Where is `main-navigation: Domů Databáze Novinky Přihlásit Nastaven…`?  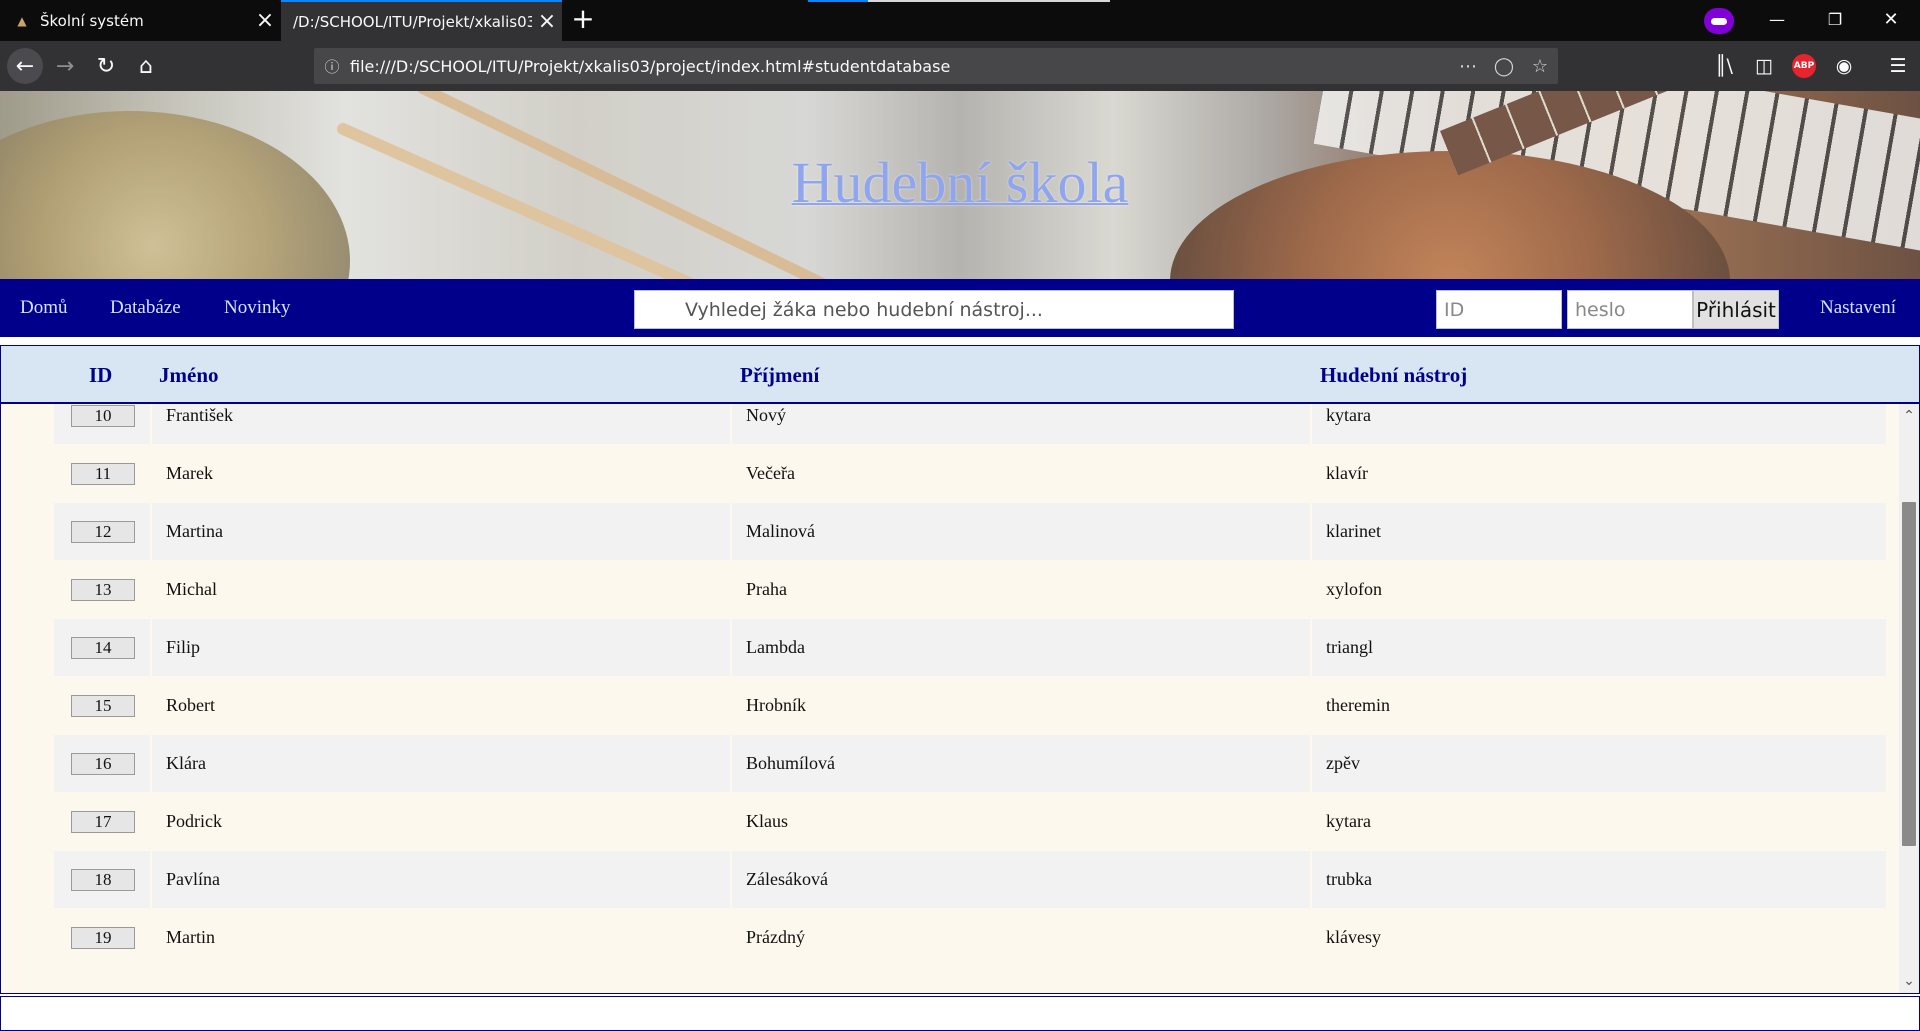 main-navigation: Domů Databáze Novinky Přihlásit Nastaven… is located at coordinates (960, 308).